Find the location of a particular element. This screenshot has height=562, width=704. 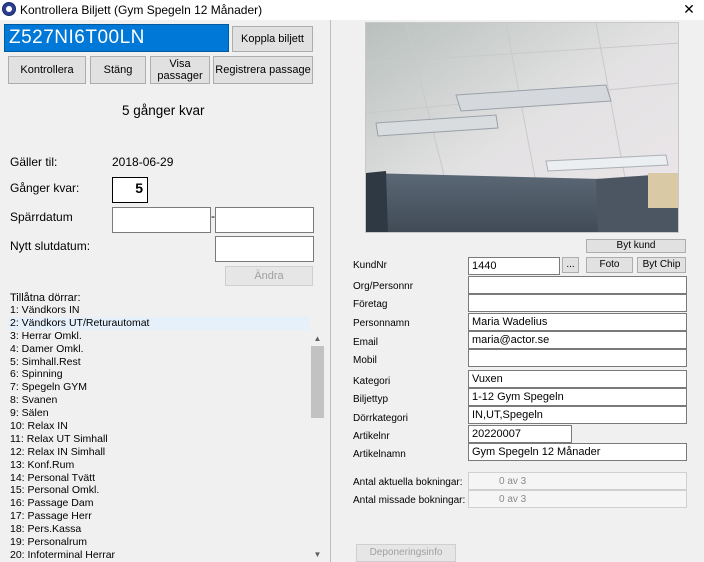

scroll-up-icon: ▲ is located at coordinates (317, 339).